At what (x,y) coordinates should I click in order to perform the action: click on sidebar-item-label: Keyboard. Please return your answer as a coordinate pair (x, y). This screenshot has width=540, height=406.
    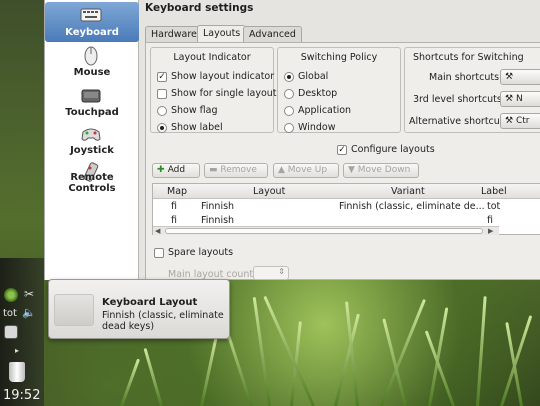
    Looking at the image, I should click on (92, 32).